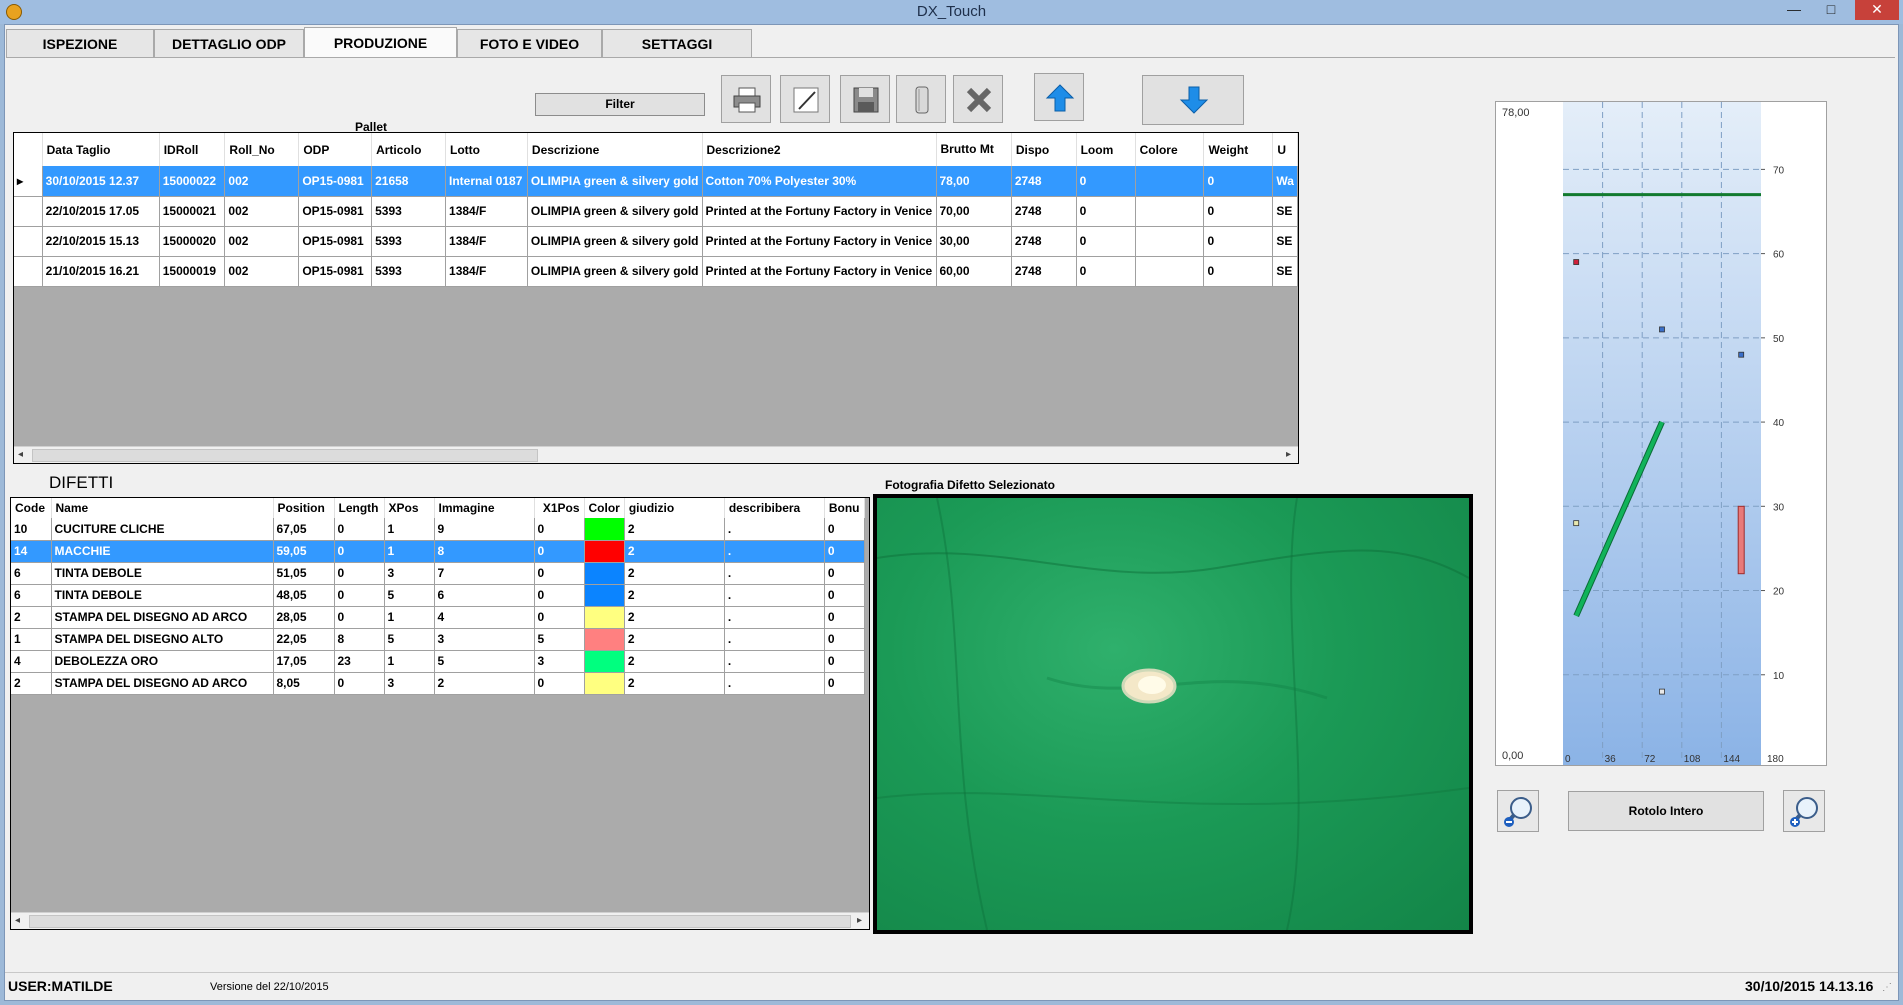 The height and width of the screenshot is (1005, 1903). What do you see at coordinates (844, 508) in the screenshot?
I see `col-bonu: Bonu` at bounding box center [844, 508].